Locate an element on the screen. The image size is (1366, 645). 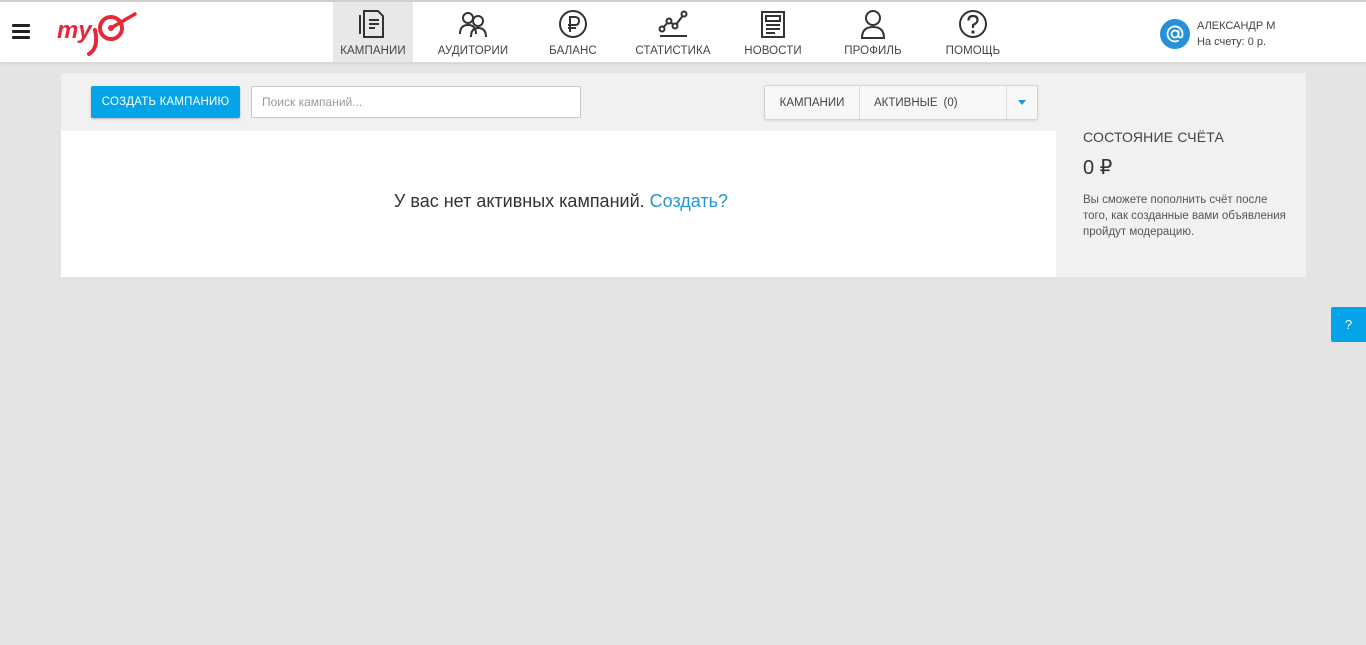
statistics-icon is located at coordinates (673, 23).